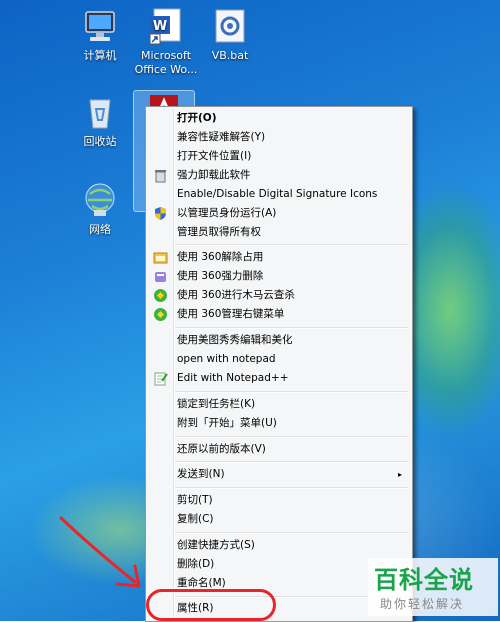 The width and height of the screenshot is (500, 622). I want to click on 360-delete-icon, so click(160, 276).